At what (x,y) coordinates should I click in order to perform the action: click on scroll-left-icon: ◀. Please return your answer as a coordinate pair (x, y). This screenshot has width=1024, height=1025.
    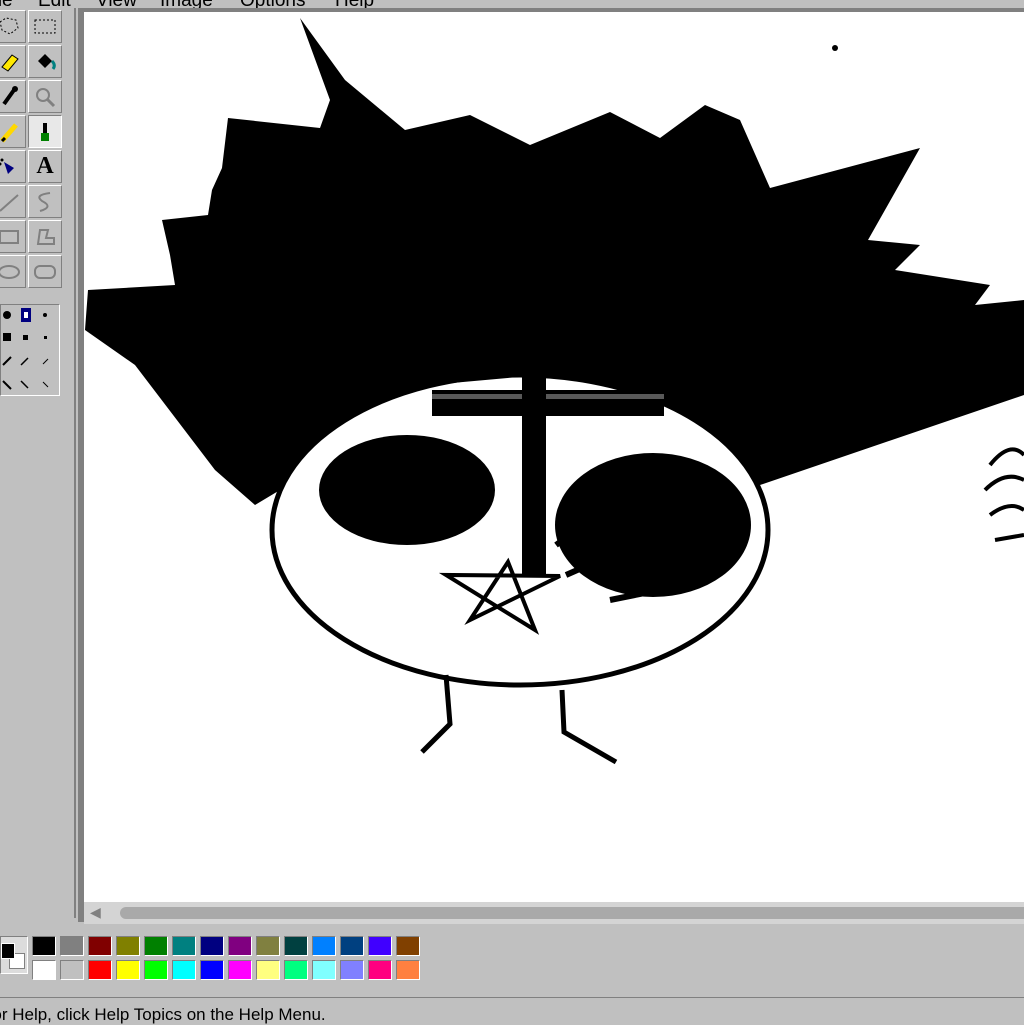
    Looking at the image, I should click on (95, 912).